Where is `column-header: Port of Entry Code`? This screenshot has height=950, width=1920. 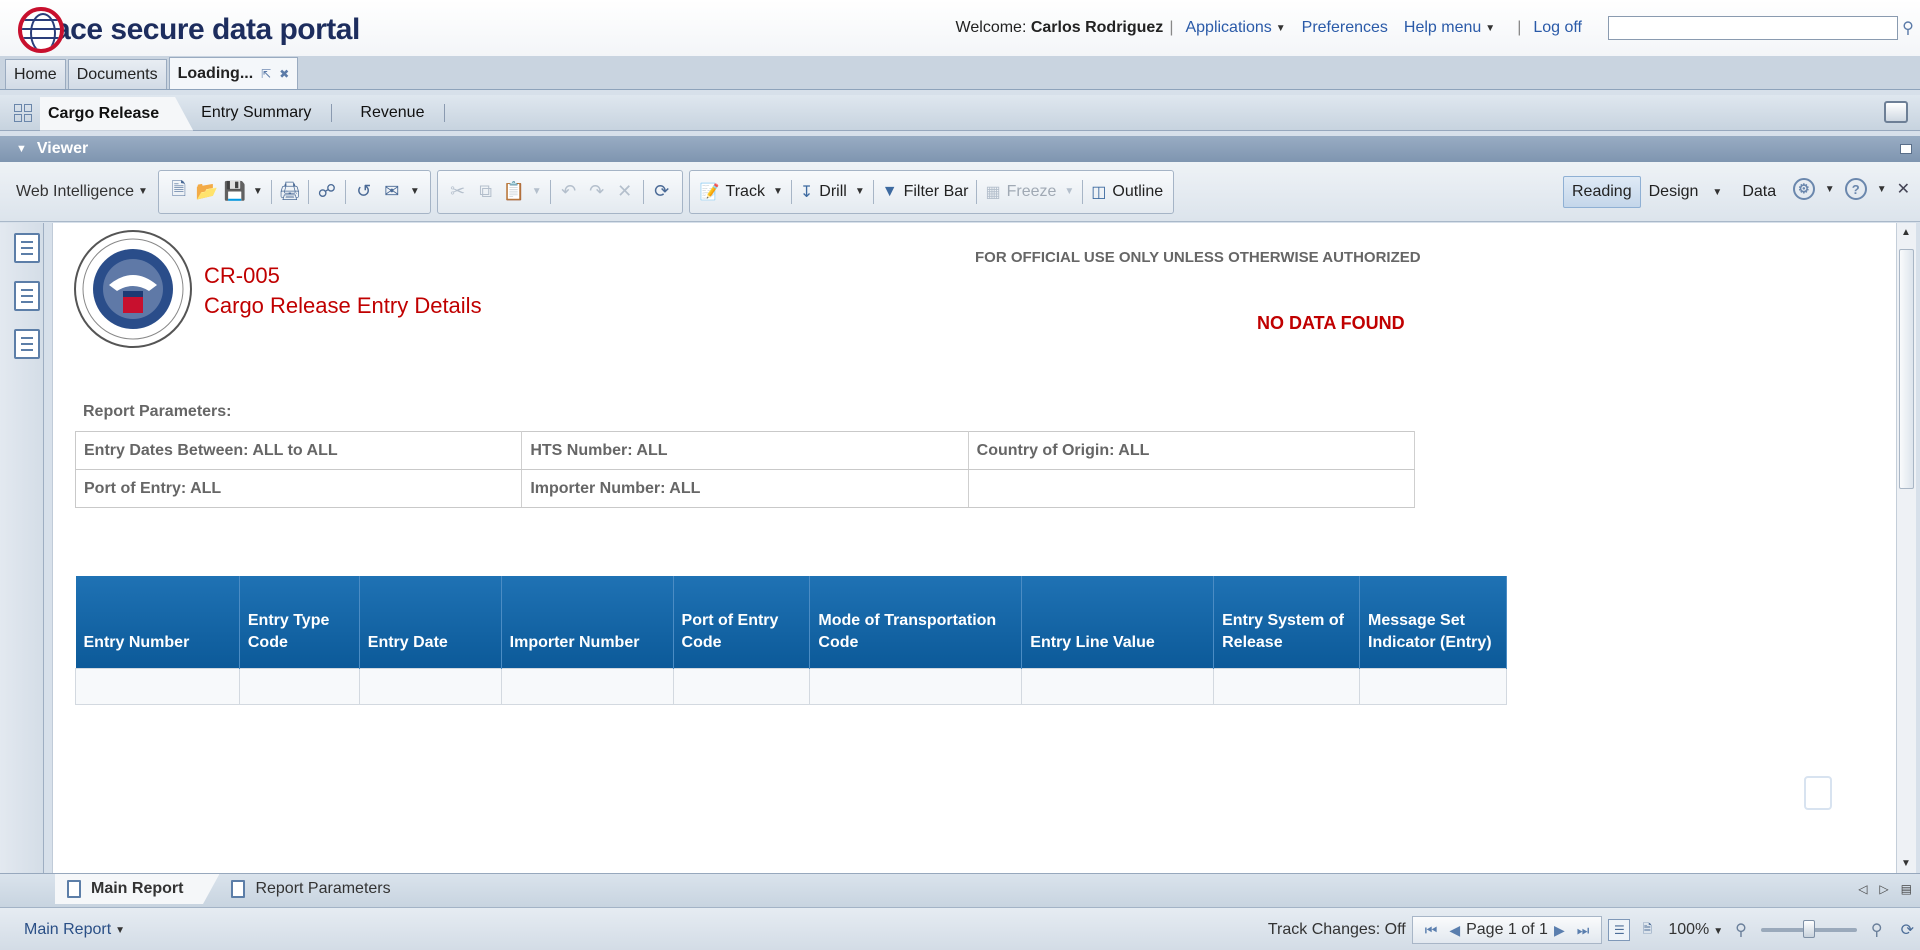 column-header: Port of Entry Code is located at coordinates (742, 622).